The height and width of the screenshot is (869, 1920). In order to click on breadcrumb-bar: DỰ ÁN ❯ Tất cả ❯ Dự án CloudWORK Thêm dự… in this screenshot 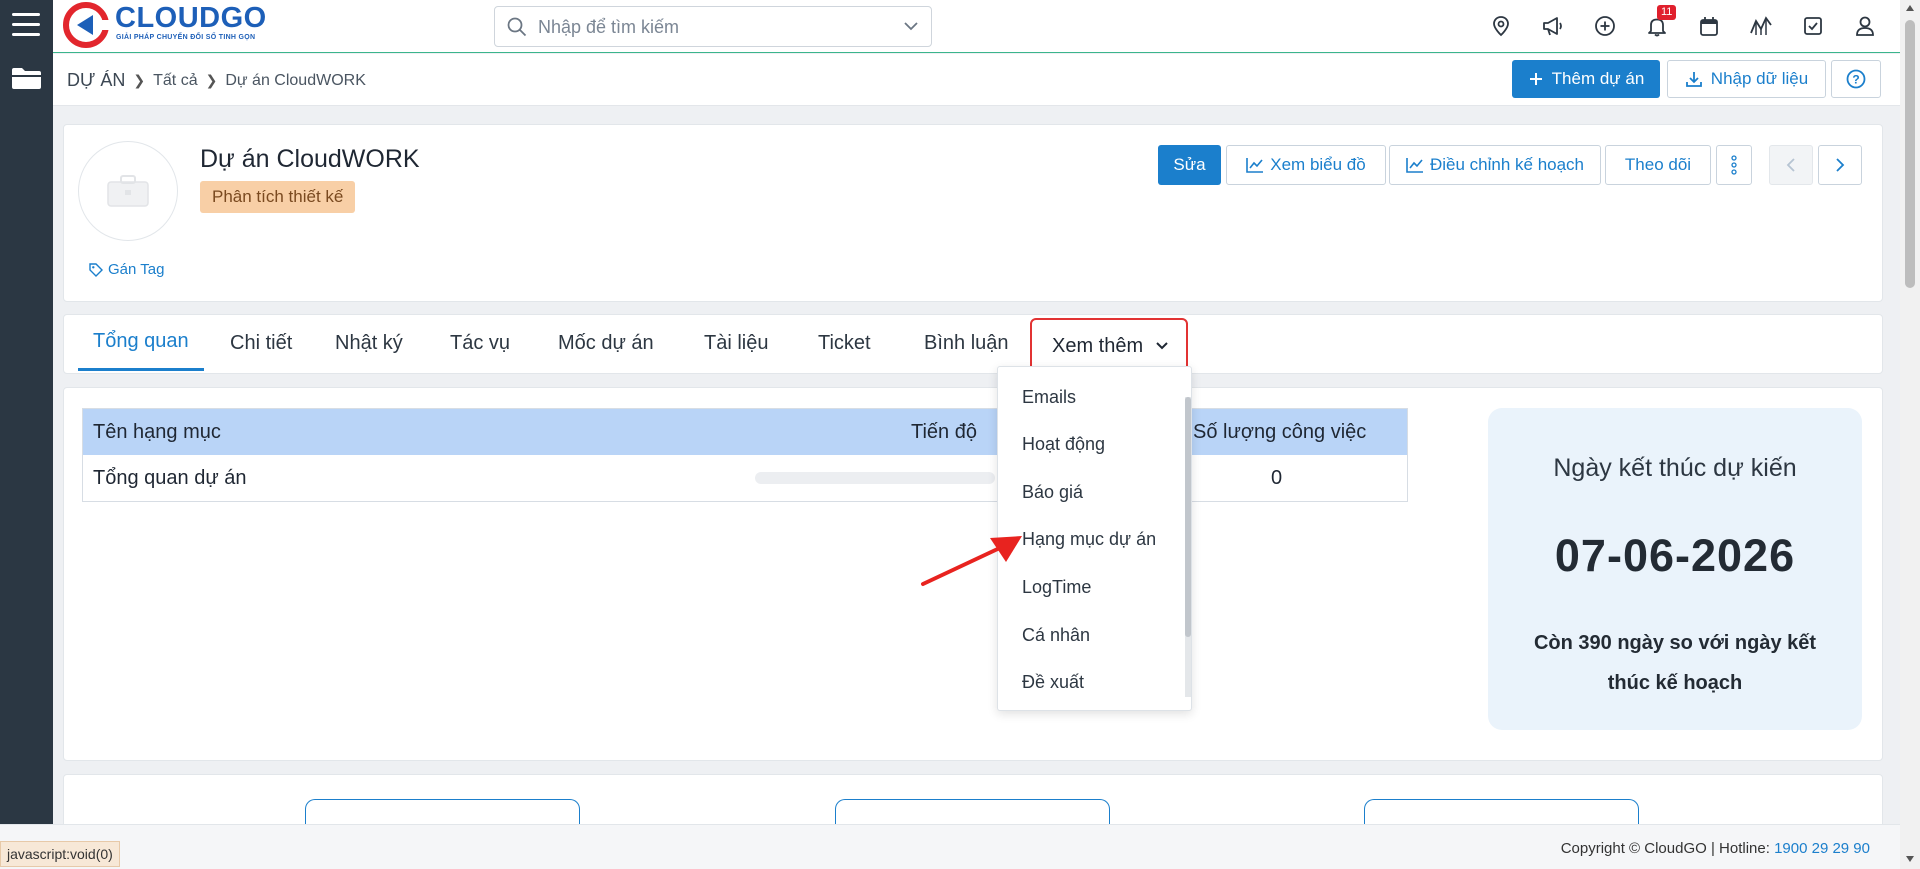, I will do `click(976, 80)`.